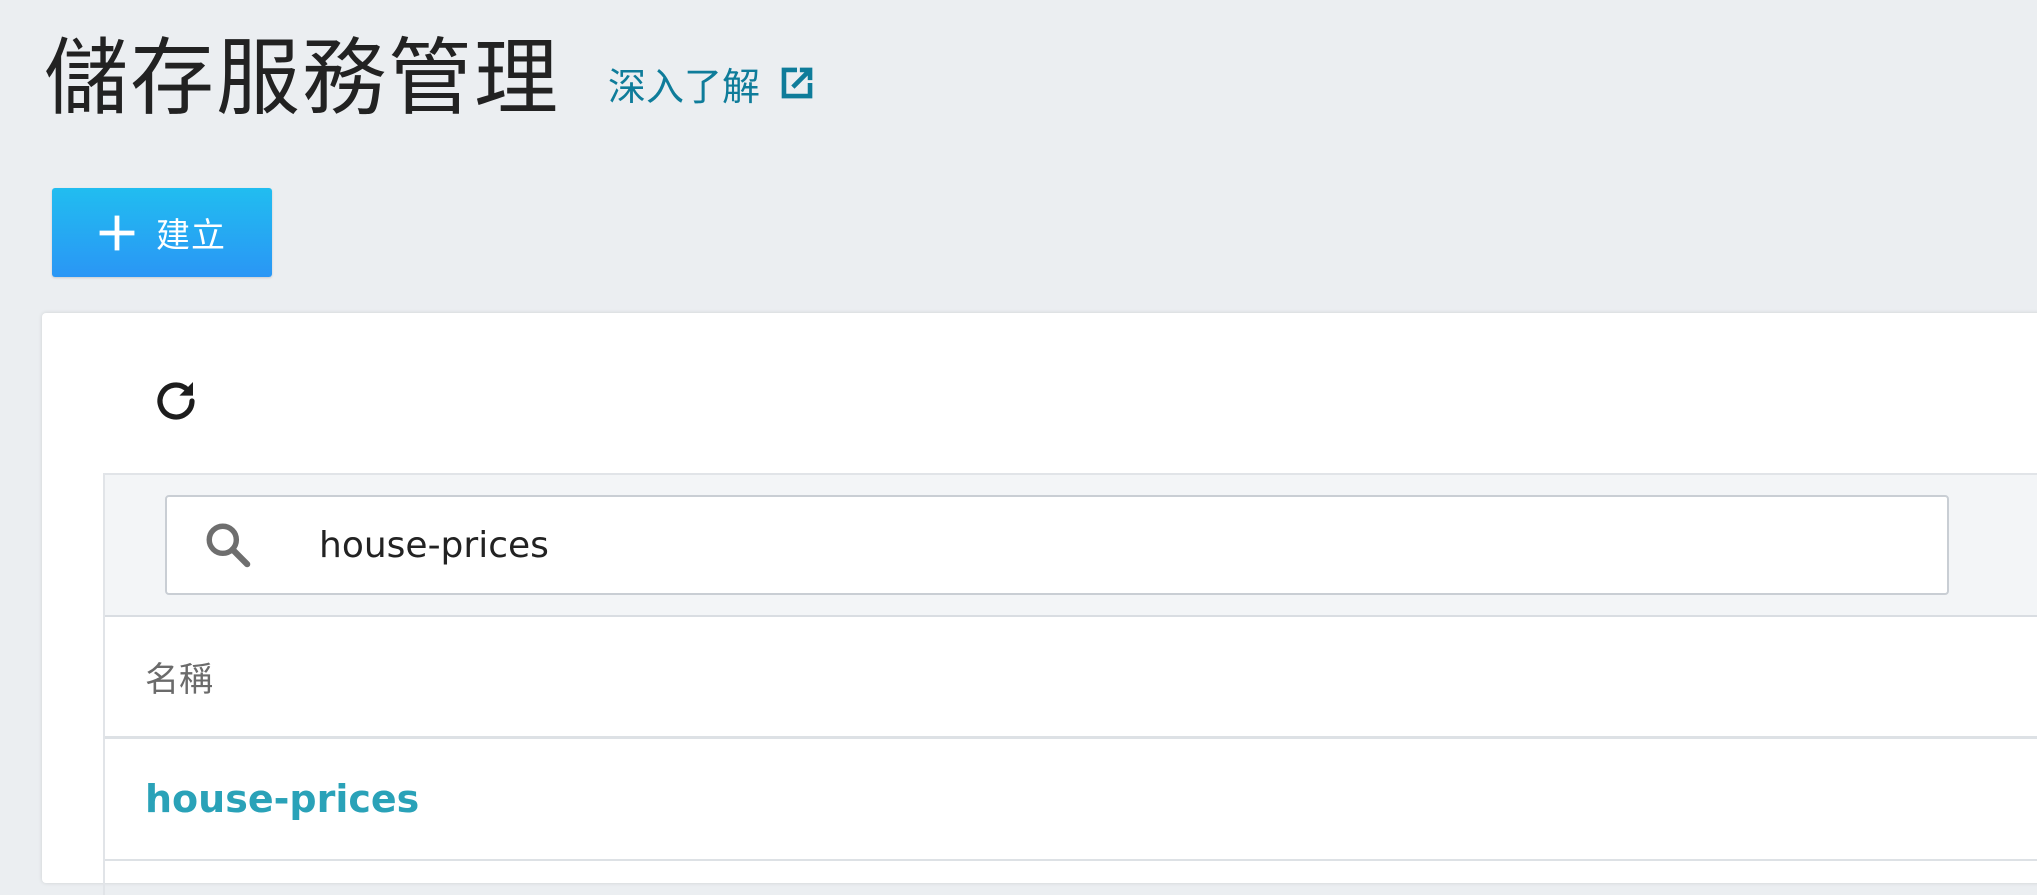 The height and width of the screenshot is (895, 2037). Describe the element at coordinates (117, 232) in the screenshot. I see `plus-icon` at that location.